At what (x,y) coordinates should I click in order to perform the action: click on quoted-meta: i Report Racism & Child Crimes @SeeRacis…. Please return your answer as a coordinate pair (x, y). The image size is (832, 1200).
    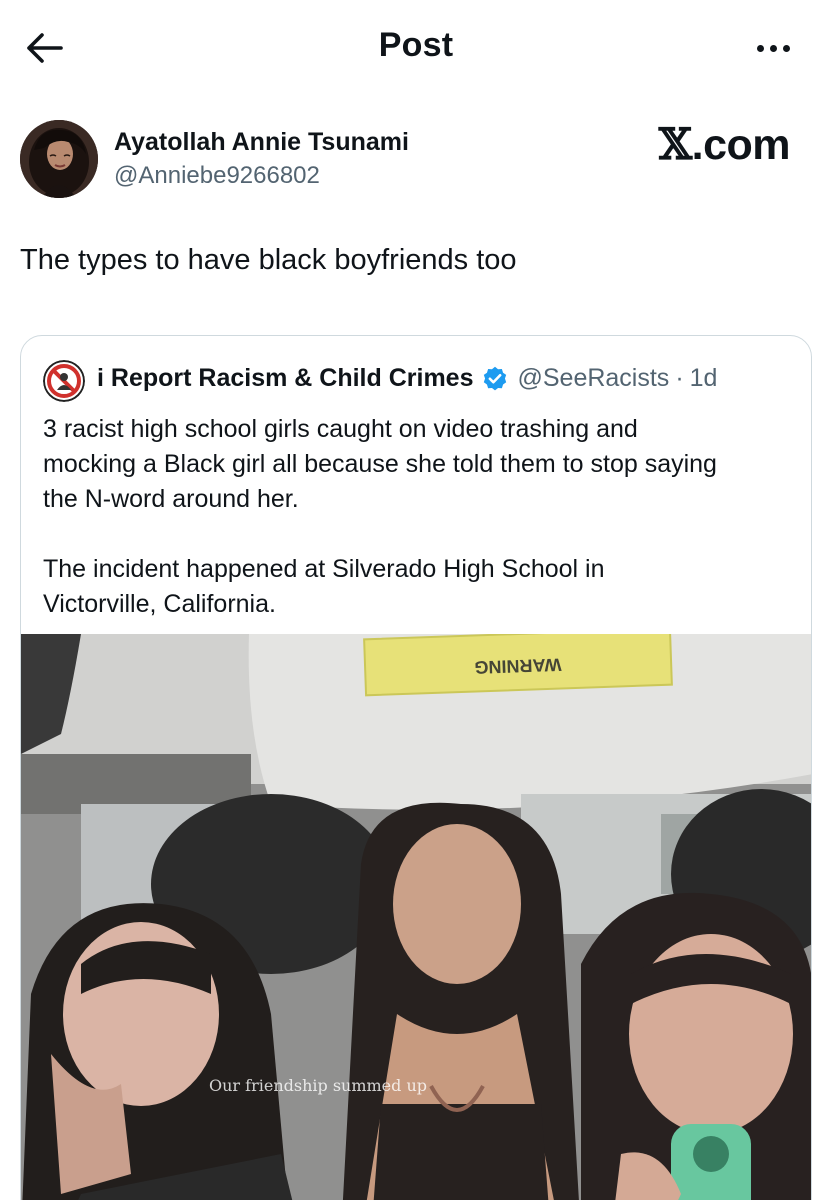
    Looking at the image, I should click on (407, 378).